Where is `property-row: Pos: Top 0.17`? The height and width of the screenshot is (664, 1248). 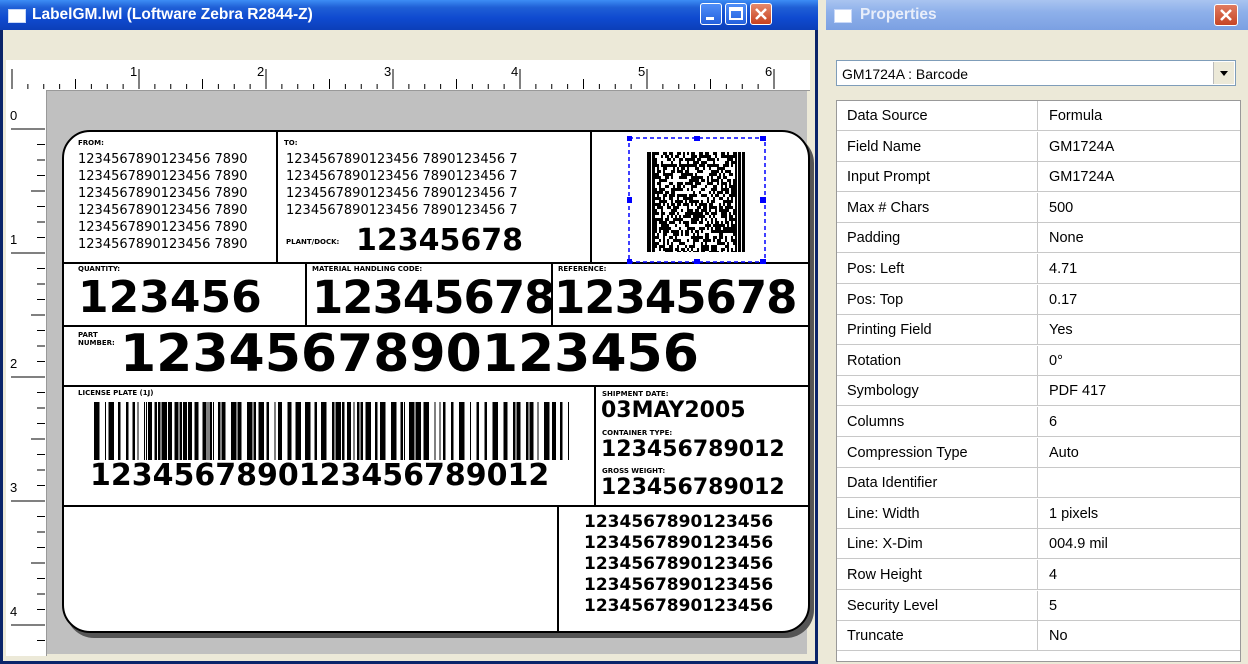 property-row: Pos: Top 0.17 is located at coordinates (1038, 299).